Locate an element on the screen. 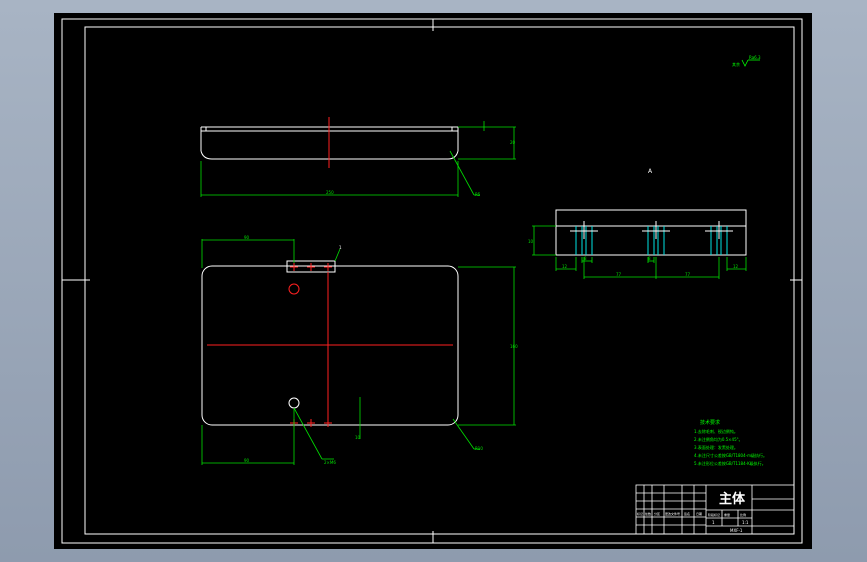  side-view-spacing-2-dim: 77 is located at coordinates (688, 274).